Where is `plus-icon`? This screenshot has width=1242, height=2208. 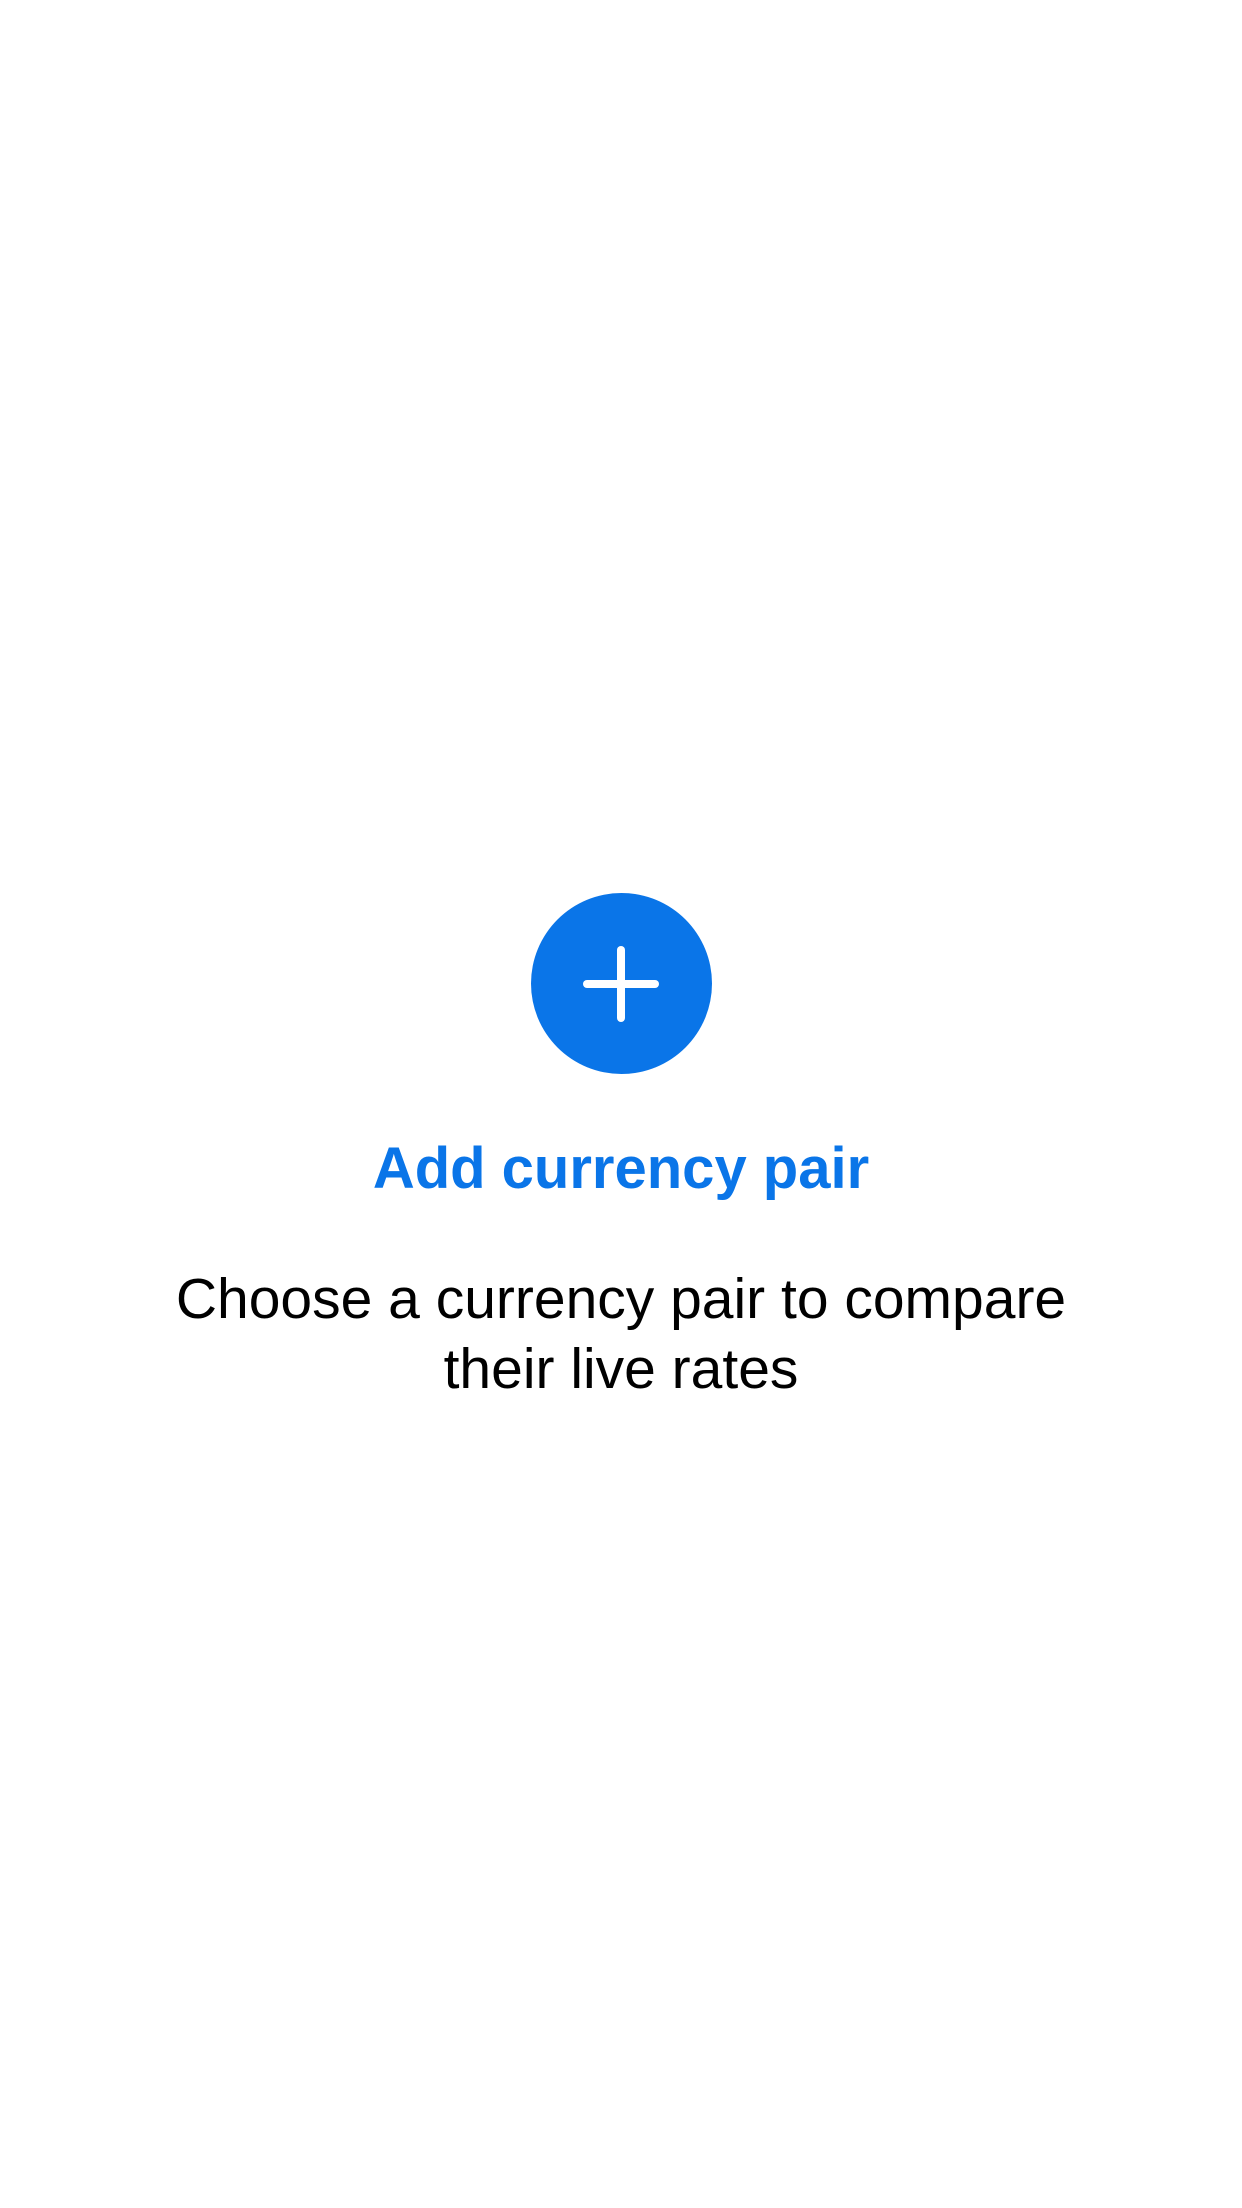
plus-icon is located at coordinates (621, 983).